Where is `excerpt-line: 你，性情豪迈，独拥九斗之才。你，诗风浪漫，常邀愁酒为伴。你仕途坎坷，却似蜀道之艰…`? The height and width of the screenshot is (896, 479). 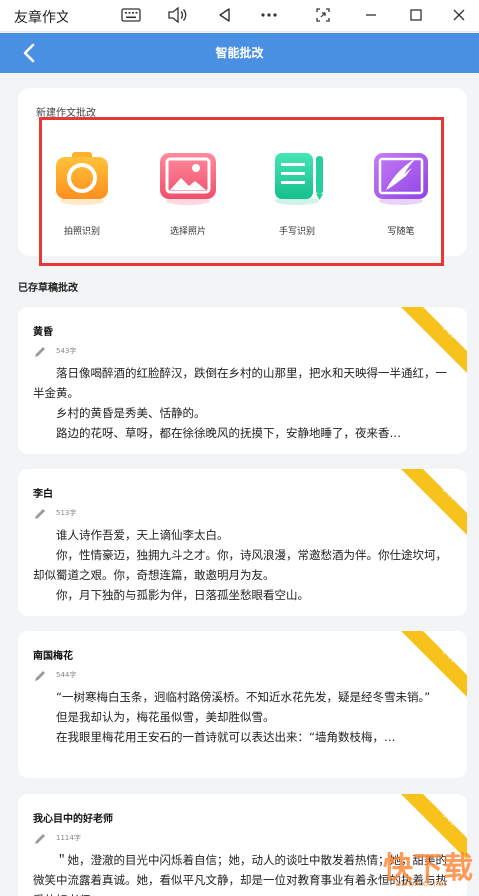
excerpt-line: 你，性情豪迈，独拥九斗之才。你，诗风浪漫，常邀愁酒为伴。你仕途坎坷，却似蜀道之艰… is located at coordinates (240, 565).